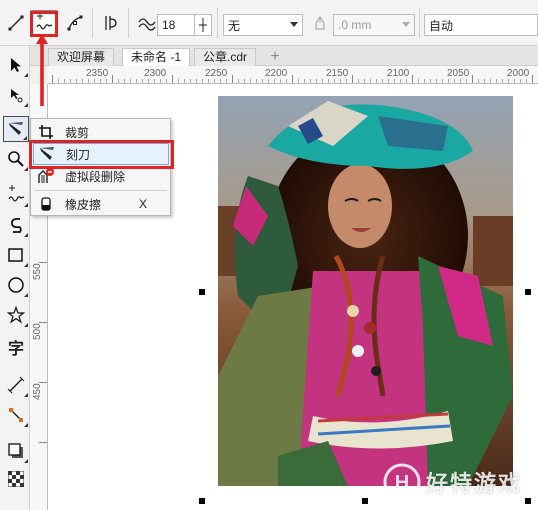  I want to click on tab-label: 欢迎屏幕, so click(81, 57).